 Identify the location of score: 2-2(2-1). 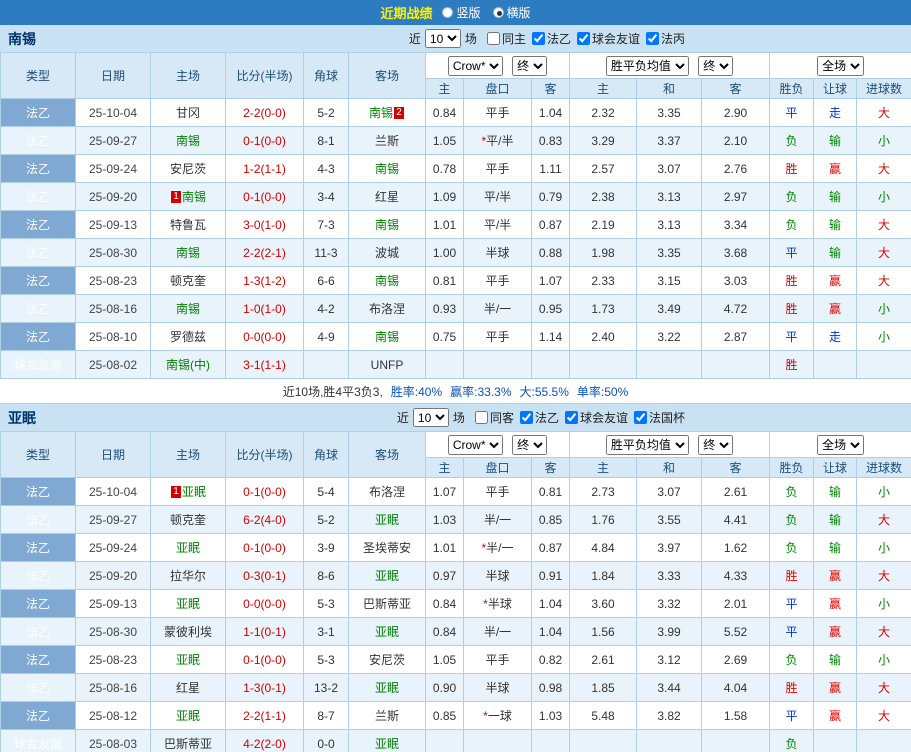
(264, 252).